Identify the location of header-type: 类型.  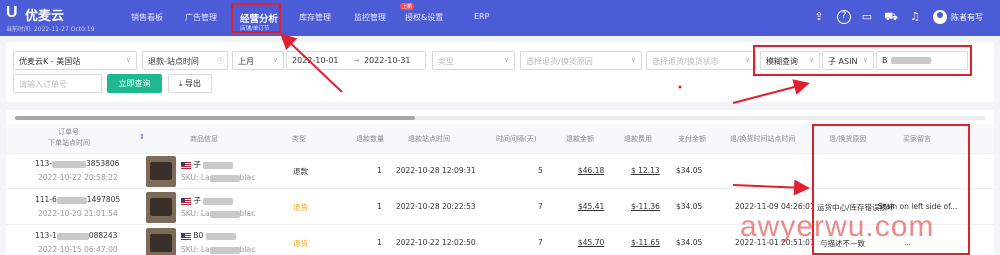
(299, 139).